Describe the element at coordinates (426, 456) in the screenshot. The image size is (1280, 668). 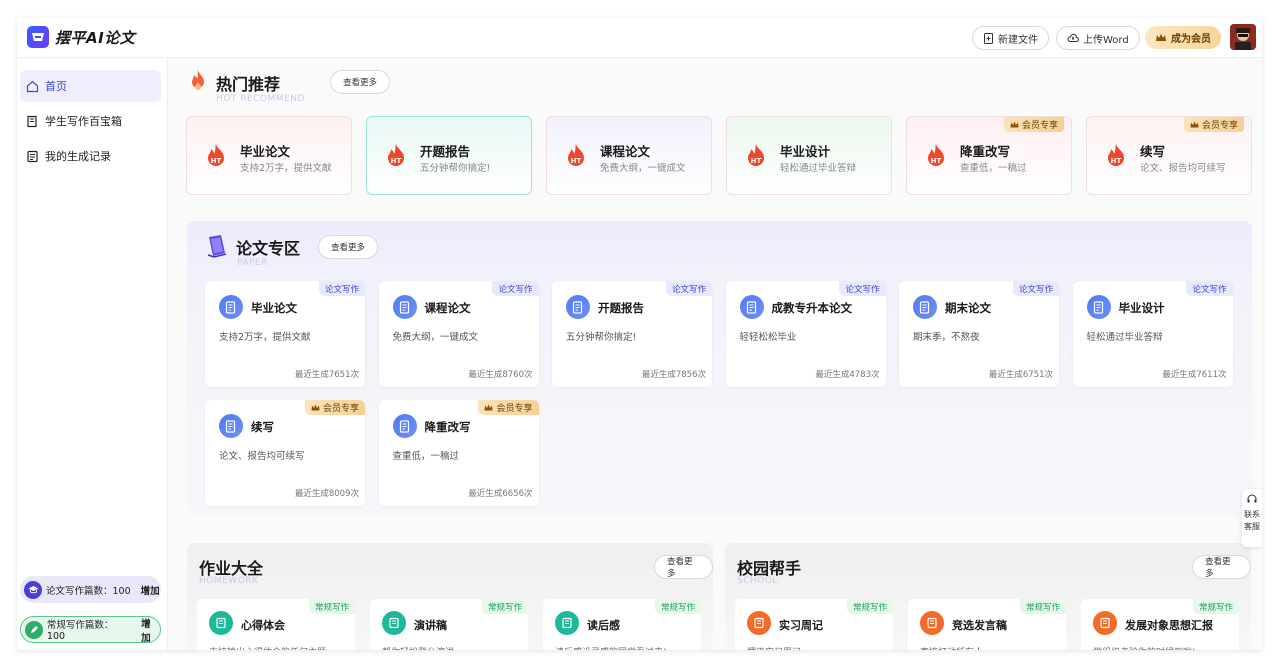
I see `paper-card-desc: 查重低，一稿过` at that location.